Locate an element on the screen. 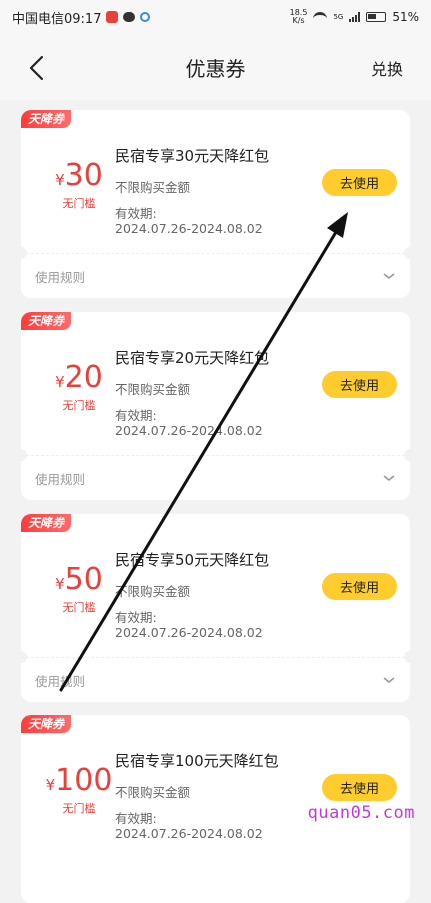 This screenshot has width=431, height=903. signal-icon is located at coordinates (355, 17).